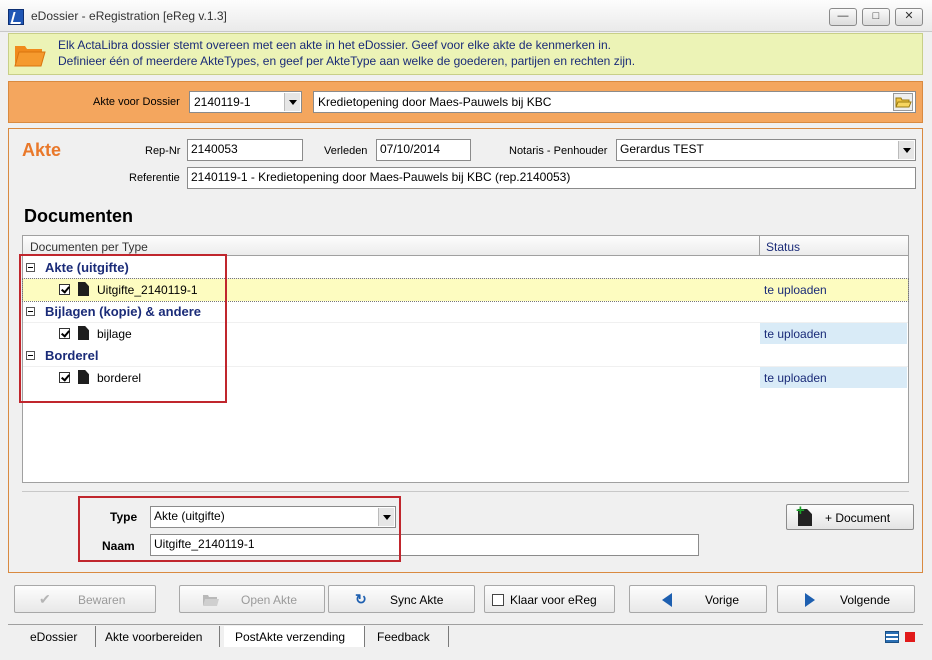 The image size is (932, 660). Describe the element at coordinates (903, 102) in the screenshot. I see `open-folder-icon` at that location.